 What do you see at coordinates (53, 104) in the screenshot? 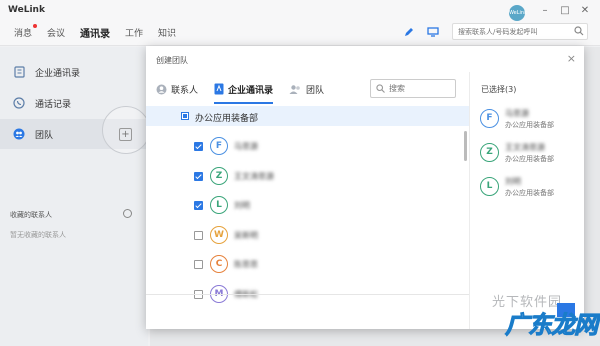
I see `sidebar-item-label: 通话记录` at bounding box center [53, 104].